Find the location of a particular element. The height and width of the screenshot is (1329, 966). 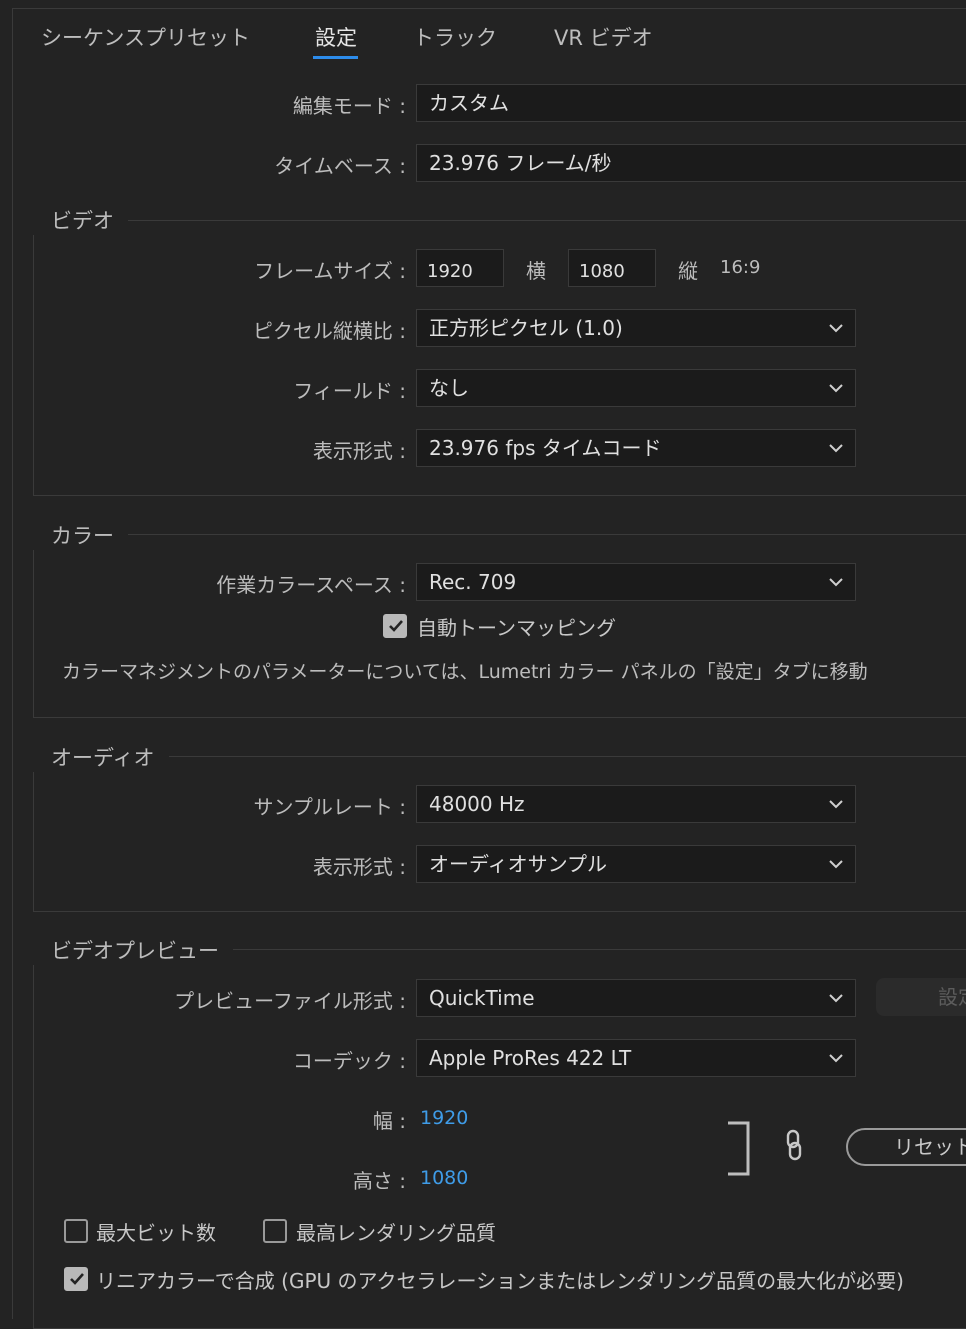

sample-rate-label: サンプルレート : is located at coordinates (329, 807).